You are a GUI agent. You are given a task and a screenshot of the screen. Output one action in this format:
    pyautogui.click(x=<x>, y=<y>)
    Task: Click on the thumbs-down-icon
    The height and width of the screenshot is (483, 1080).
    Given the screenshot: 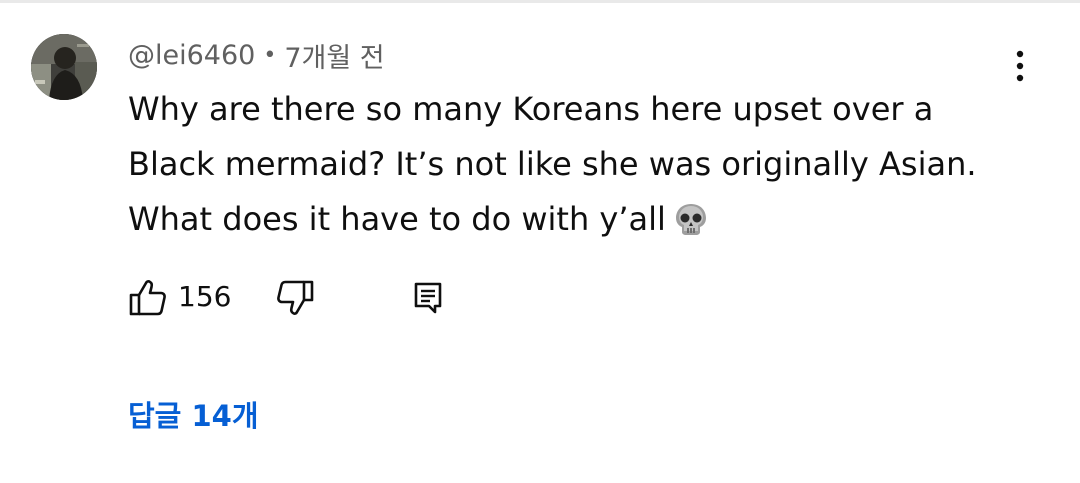 What is the action you would take?
    pyautogui.click(x=295, y=297)
    